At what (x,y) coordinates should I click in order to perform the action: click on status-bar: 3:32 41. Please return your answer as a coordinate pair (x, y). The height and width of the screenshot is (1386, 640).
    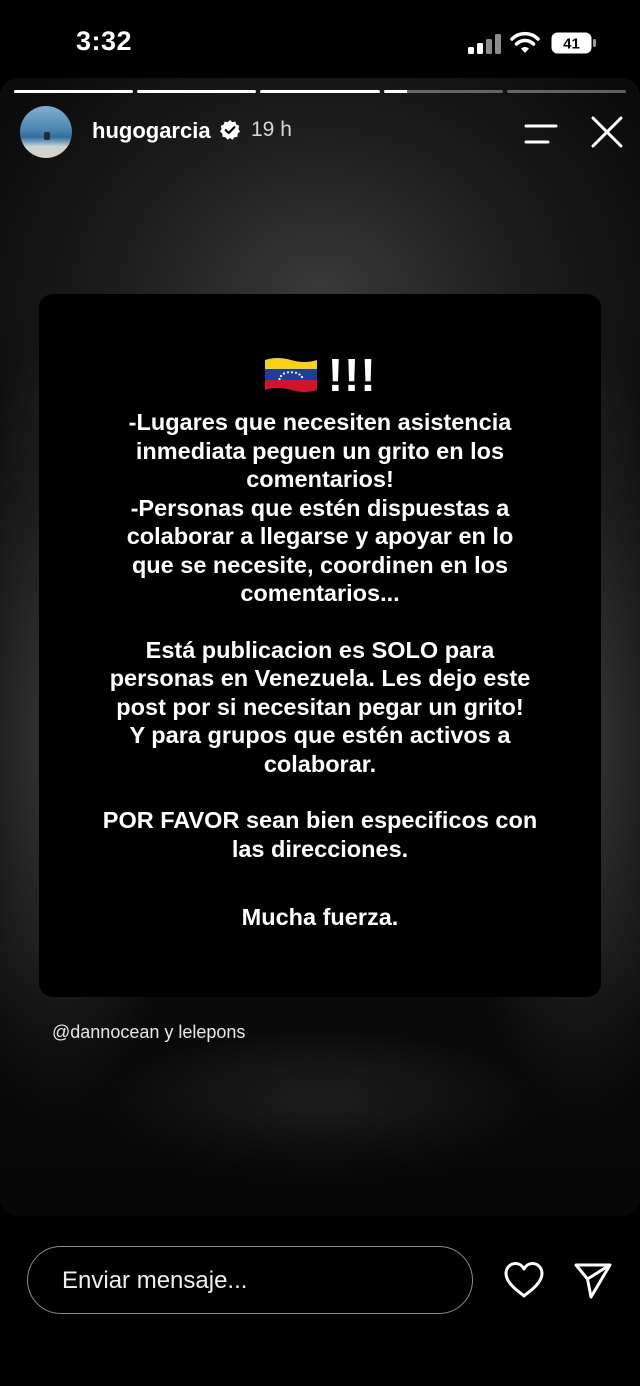
    Looking at the image, I should click on (320, 42).